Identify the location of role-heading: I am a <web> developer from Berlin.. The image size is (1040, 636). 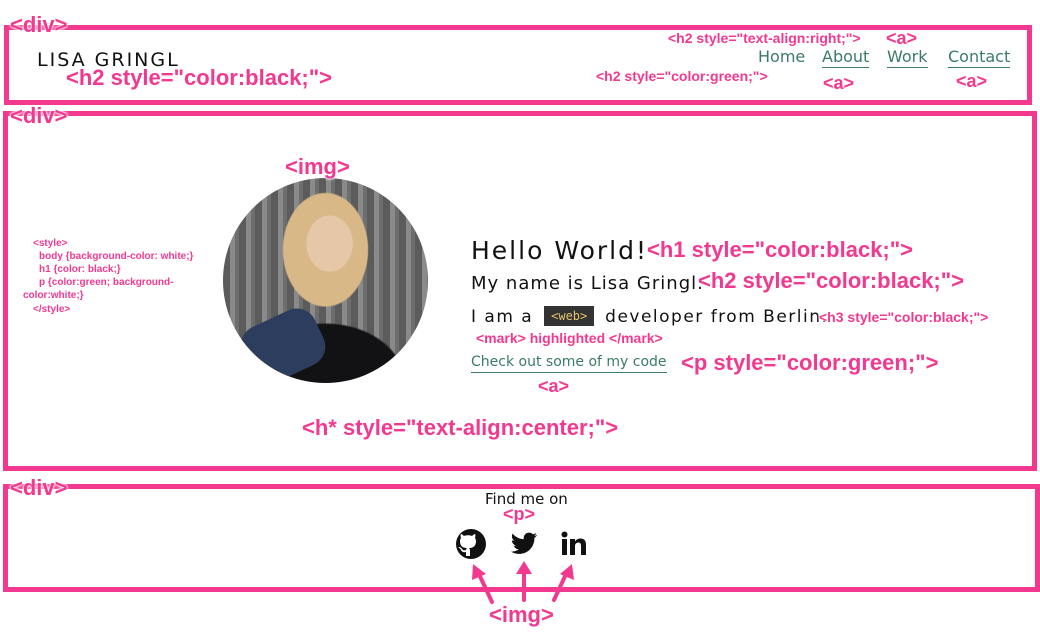
(649, 316).